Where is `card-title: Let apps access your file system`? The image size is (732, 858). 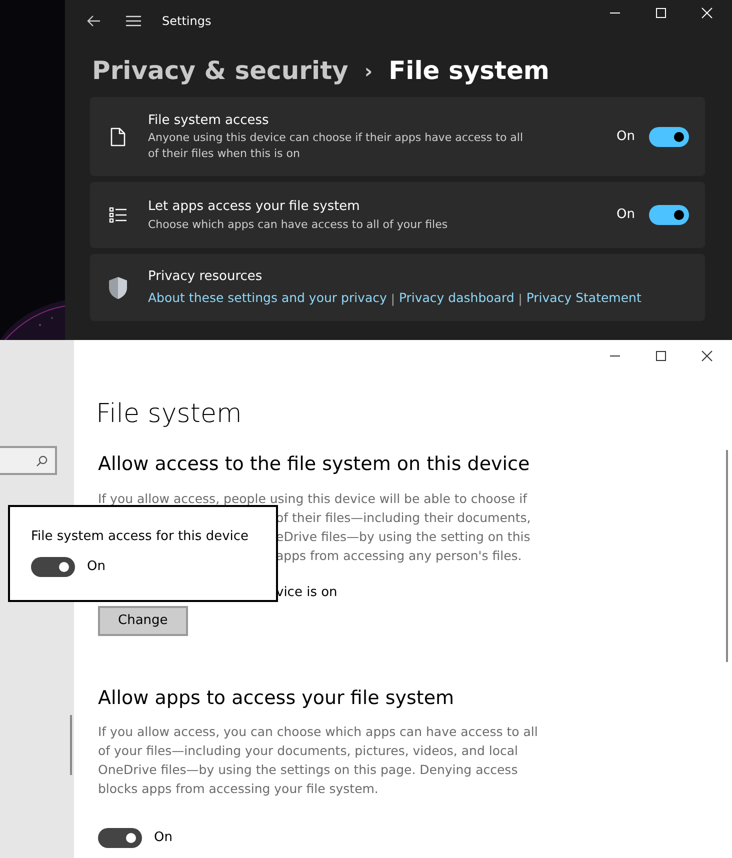
card-title: Let apps access your file system is located at coordinates (254, 207).